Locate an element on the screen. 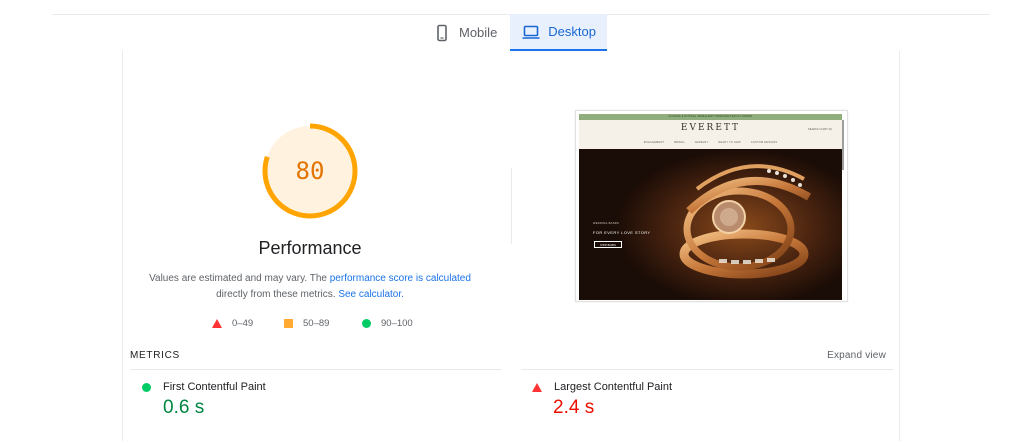 The height and width of the screenshot is (448, 1024). metric-lcp-name: Largest Contentful Paint is located at coordinates (613, 387).